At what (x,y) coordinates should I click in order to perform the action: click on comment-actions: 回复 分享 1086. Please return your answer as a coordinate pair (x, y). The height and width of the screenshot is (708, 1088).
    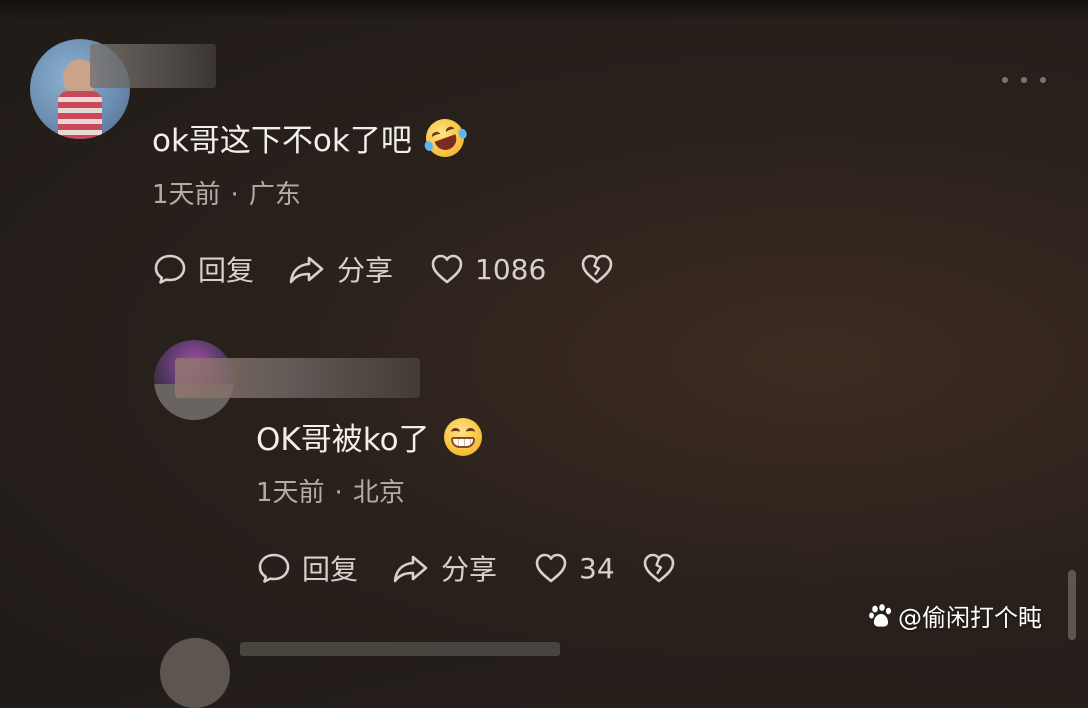
    Looking at the image, I should click on (383, 269).